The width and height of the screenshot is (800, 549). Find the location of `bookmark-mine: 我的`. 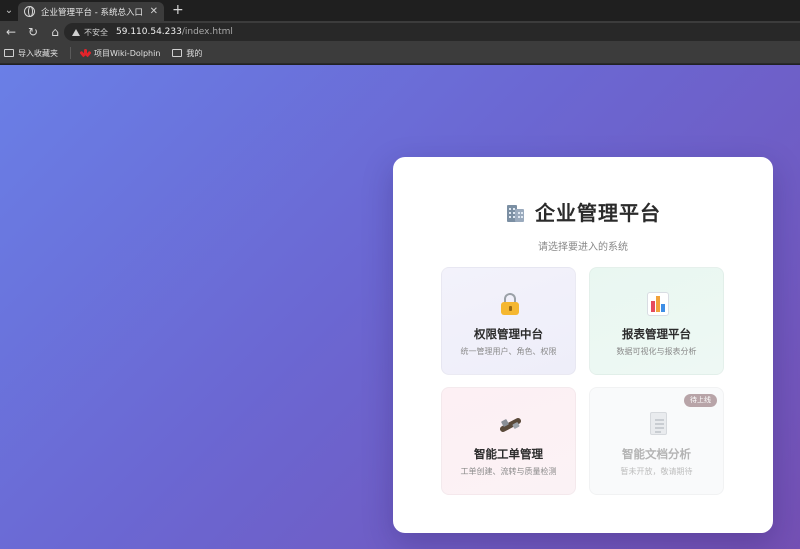

bookmark-mine: 我的 is located at coordinates (187, 53).